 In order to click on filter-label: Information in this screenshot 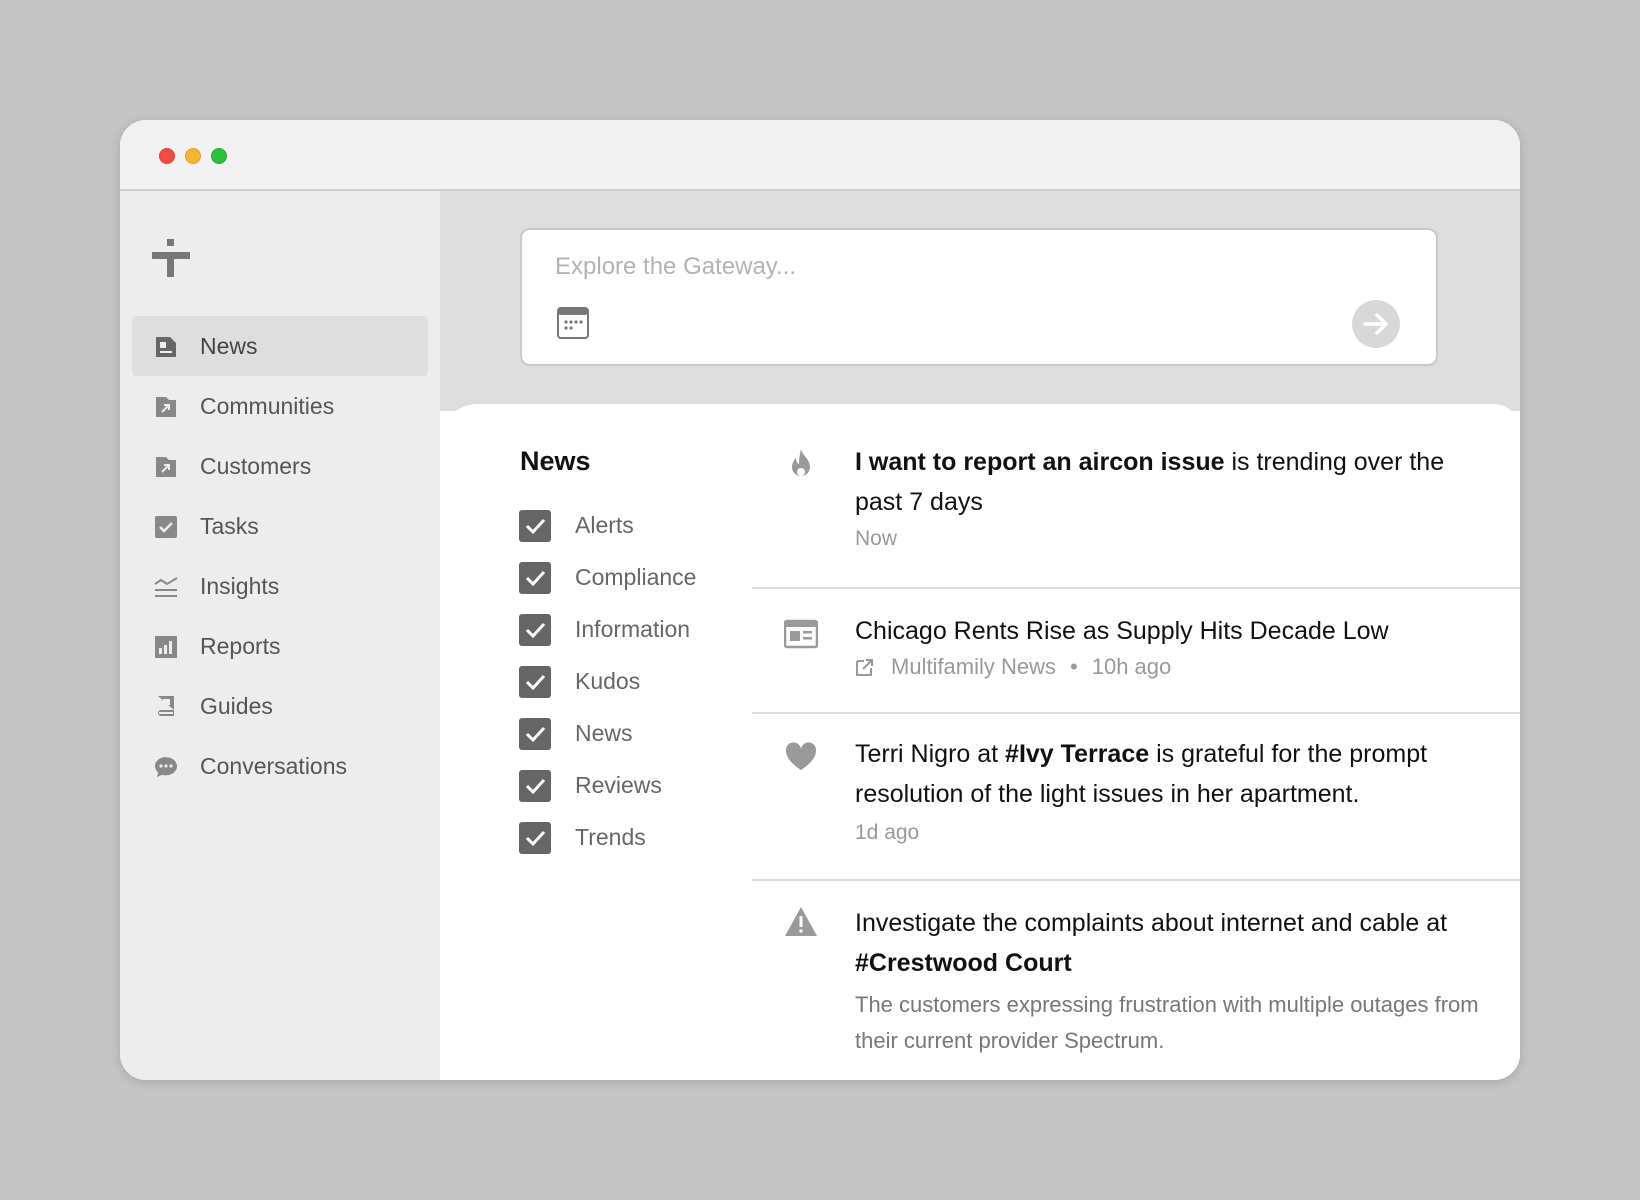, I will do `click(633, 629)`.